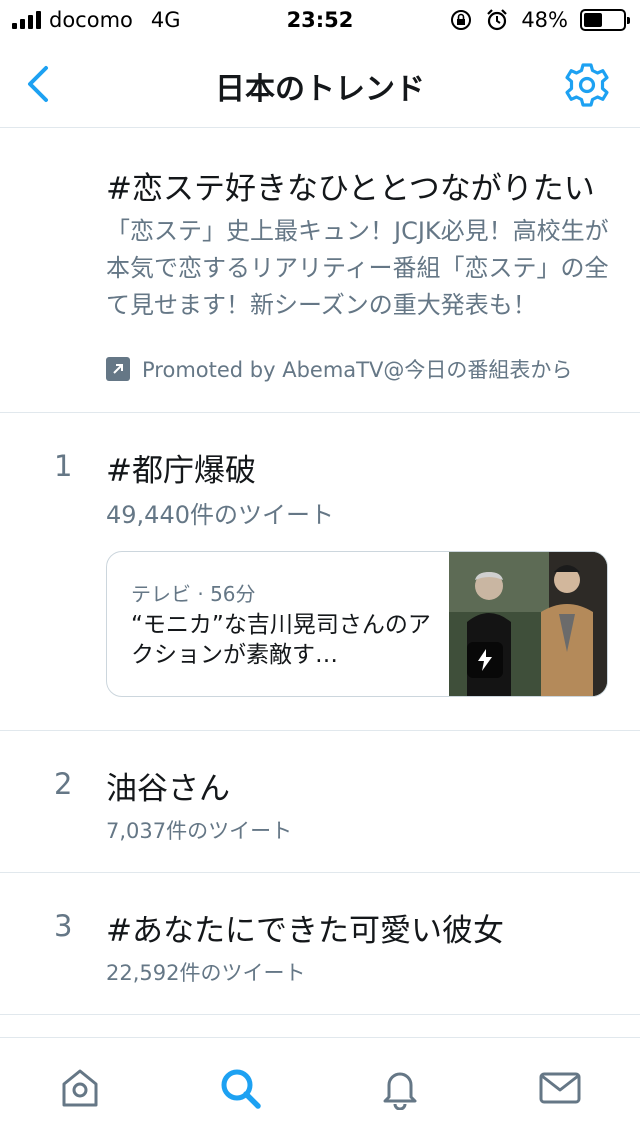  I want to click on battery-icon, so click(605, 20).